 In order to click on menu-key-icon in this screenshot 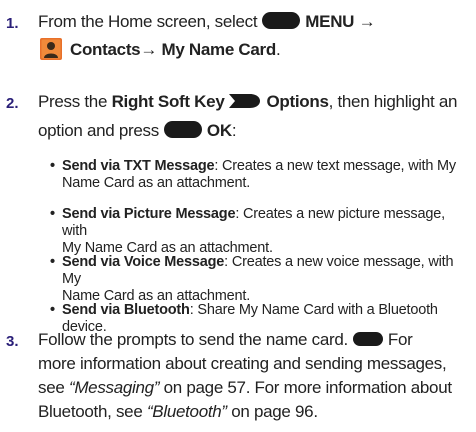, I will do `click(281, 20)`.